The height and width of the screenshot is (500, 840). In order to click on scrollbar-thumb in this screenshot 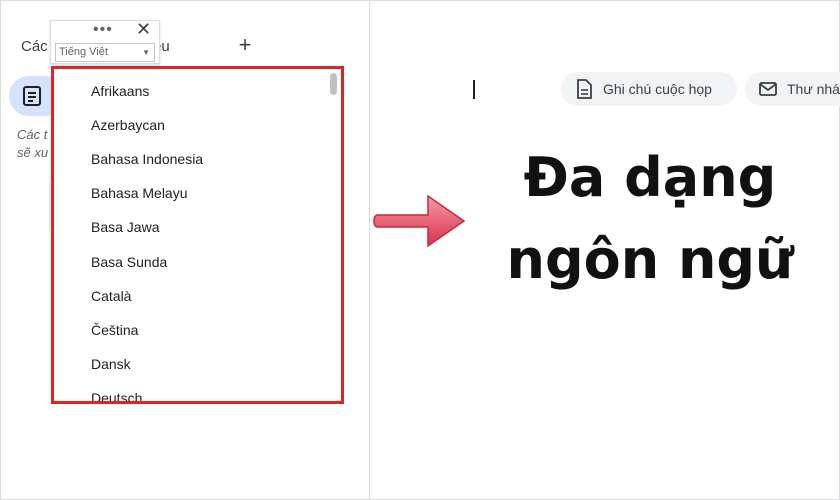, I will do `click(333, 84)`.